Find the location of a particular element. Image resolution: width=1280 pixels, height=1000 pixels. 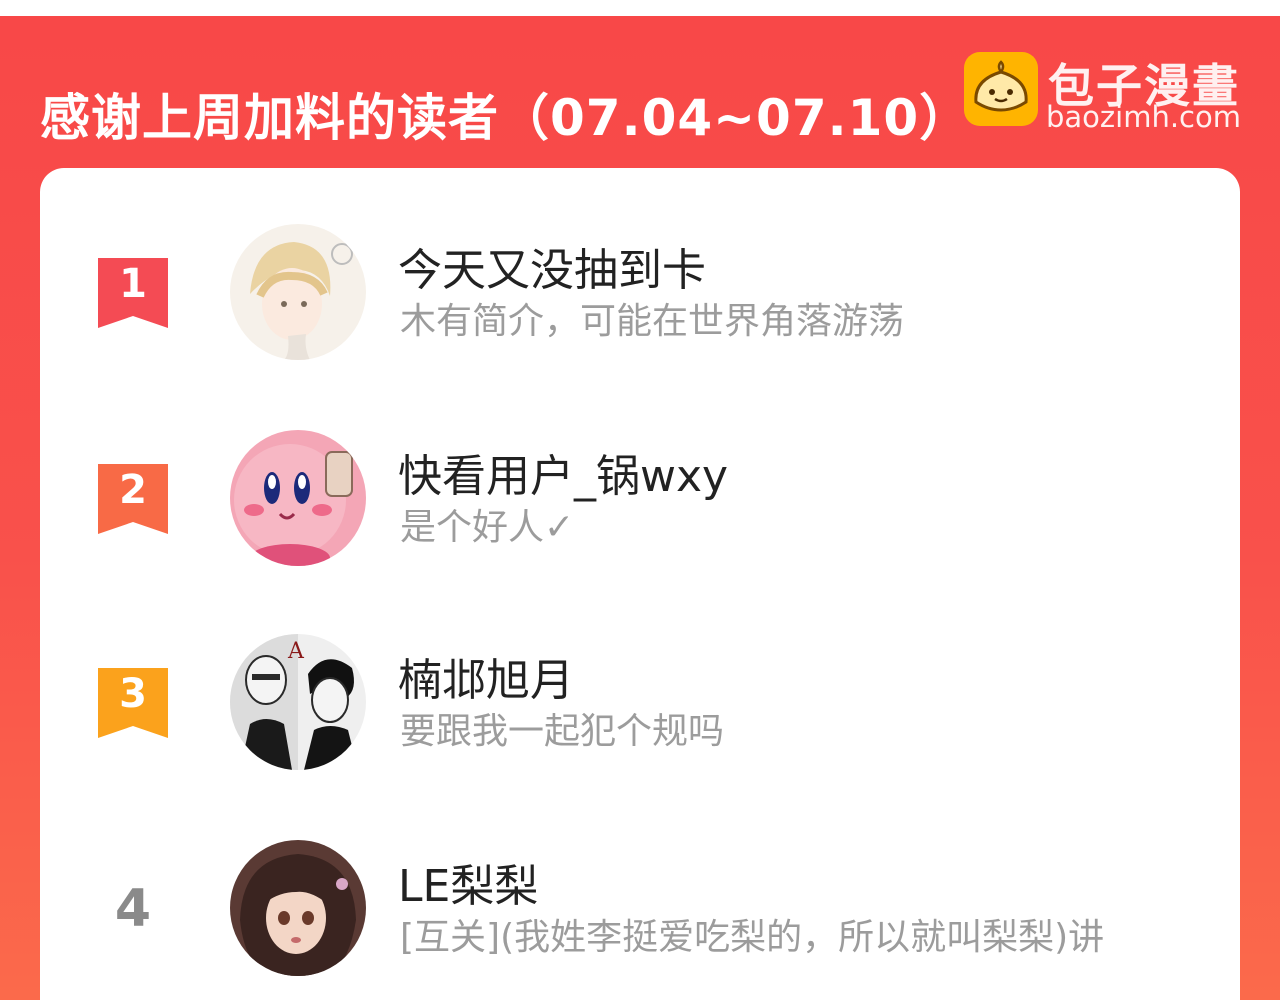

reader-bio: [互关](我姓李挺爱吃梨的，所以就叫梨梨)讲 is located at coordinates (752, 937).